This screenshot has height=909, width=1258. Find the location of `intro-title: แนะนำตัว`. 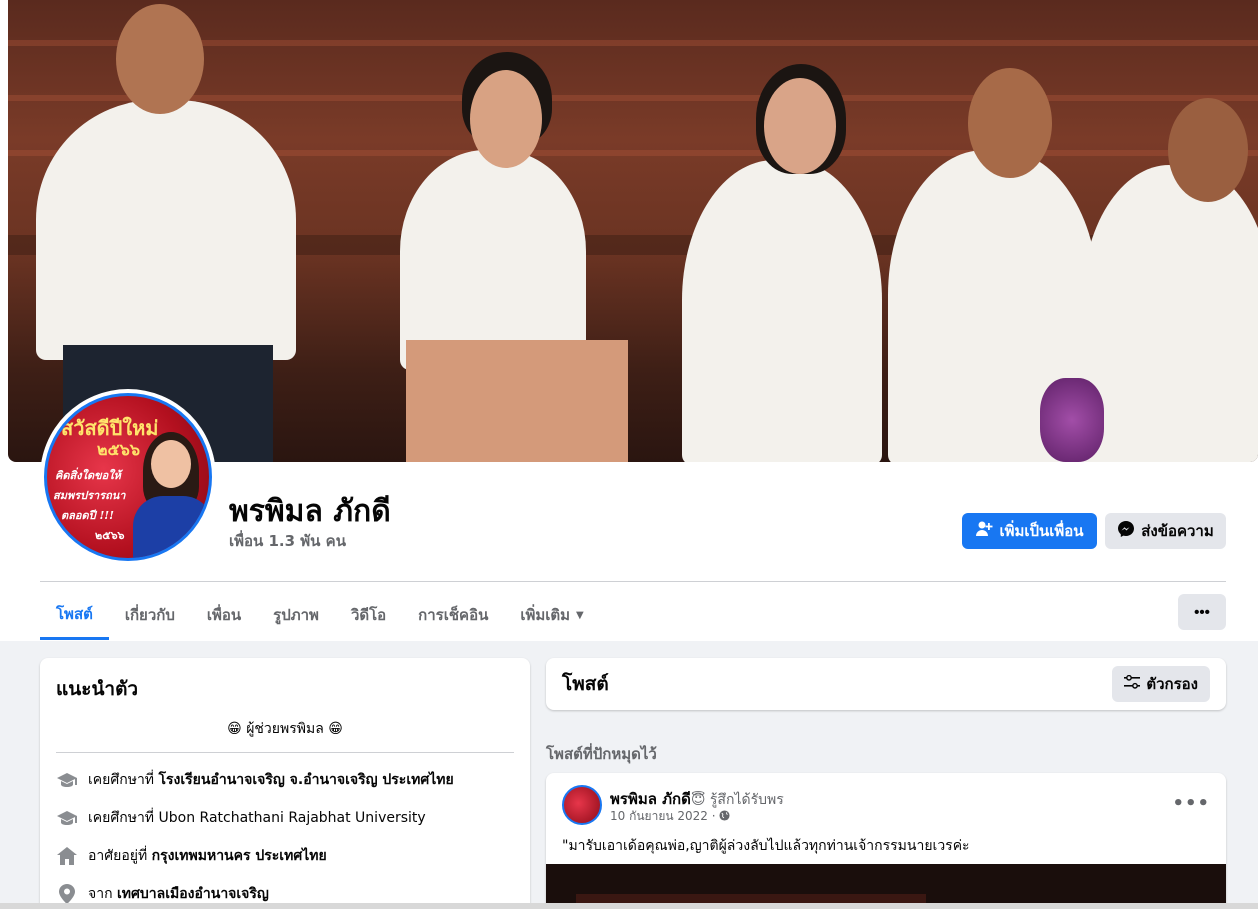

intro-title: แนะนำตัว is located at coordinates (97, 689).